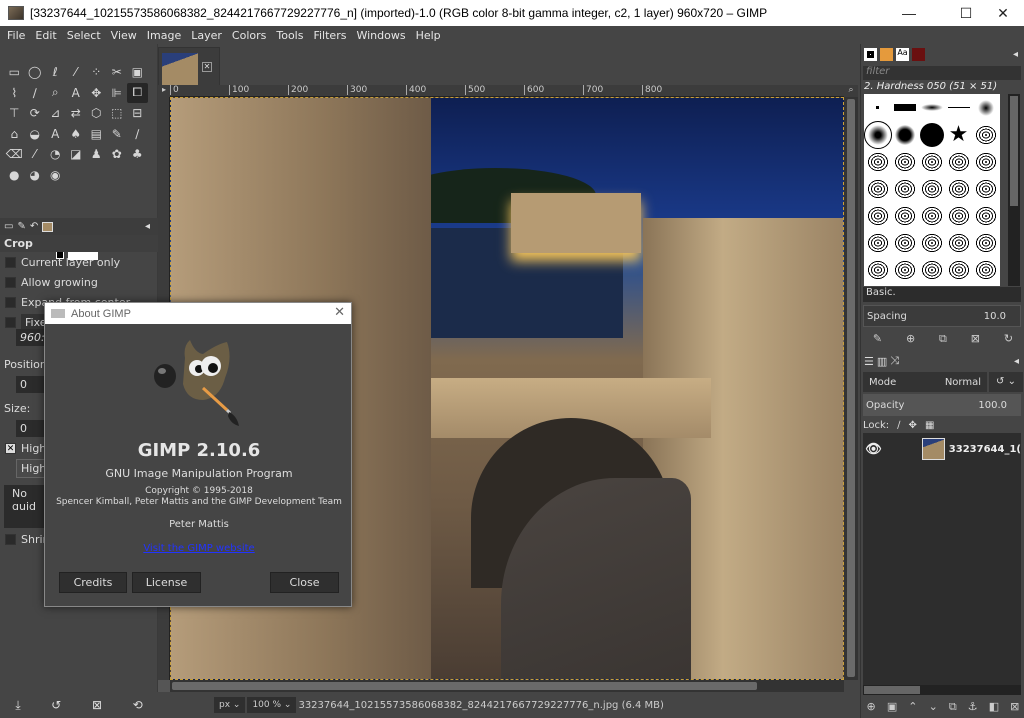  I want to click on image-tab: ✕, so click(189, 67).